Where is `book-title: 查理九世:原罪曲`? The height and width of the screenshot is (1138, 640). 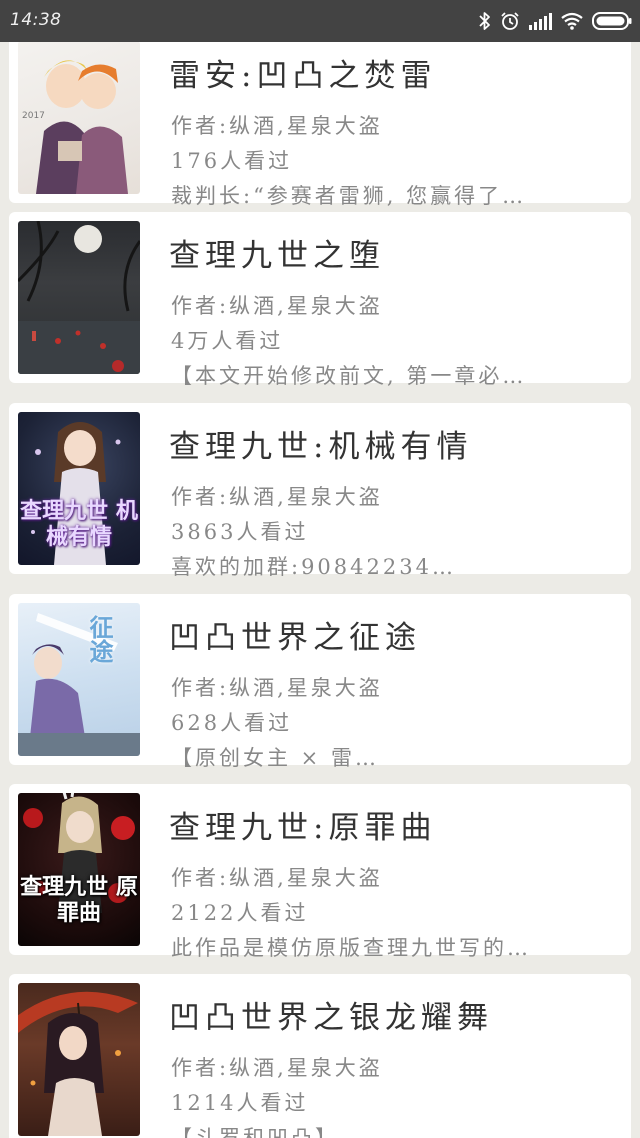 book-title: 查理九世:原罪曲 is located at coordinates (302, 824).